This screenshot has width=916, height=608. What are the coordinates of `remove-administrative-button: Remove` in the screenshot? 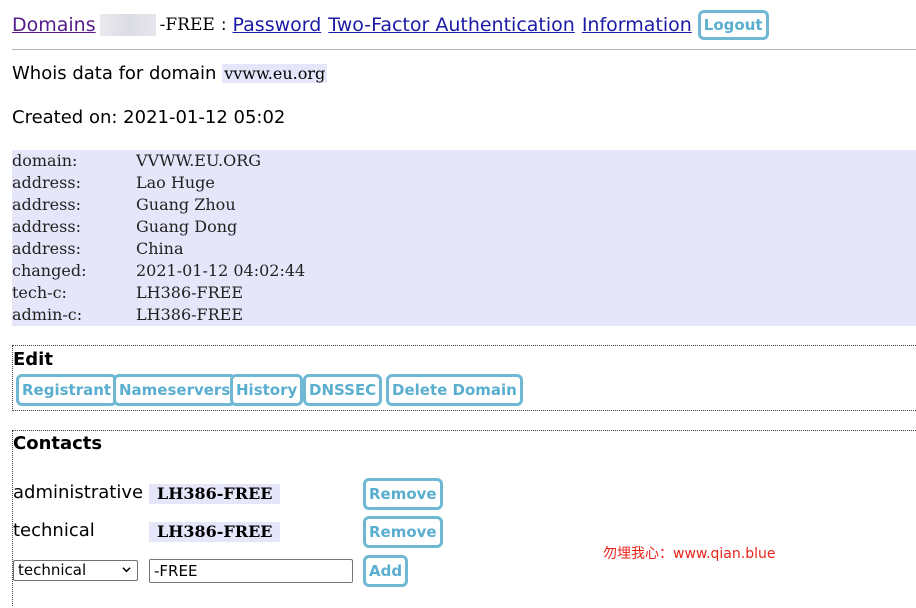 It's located at (403, 494).